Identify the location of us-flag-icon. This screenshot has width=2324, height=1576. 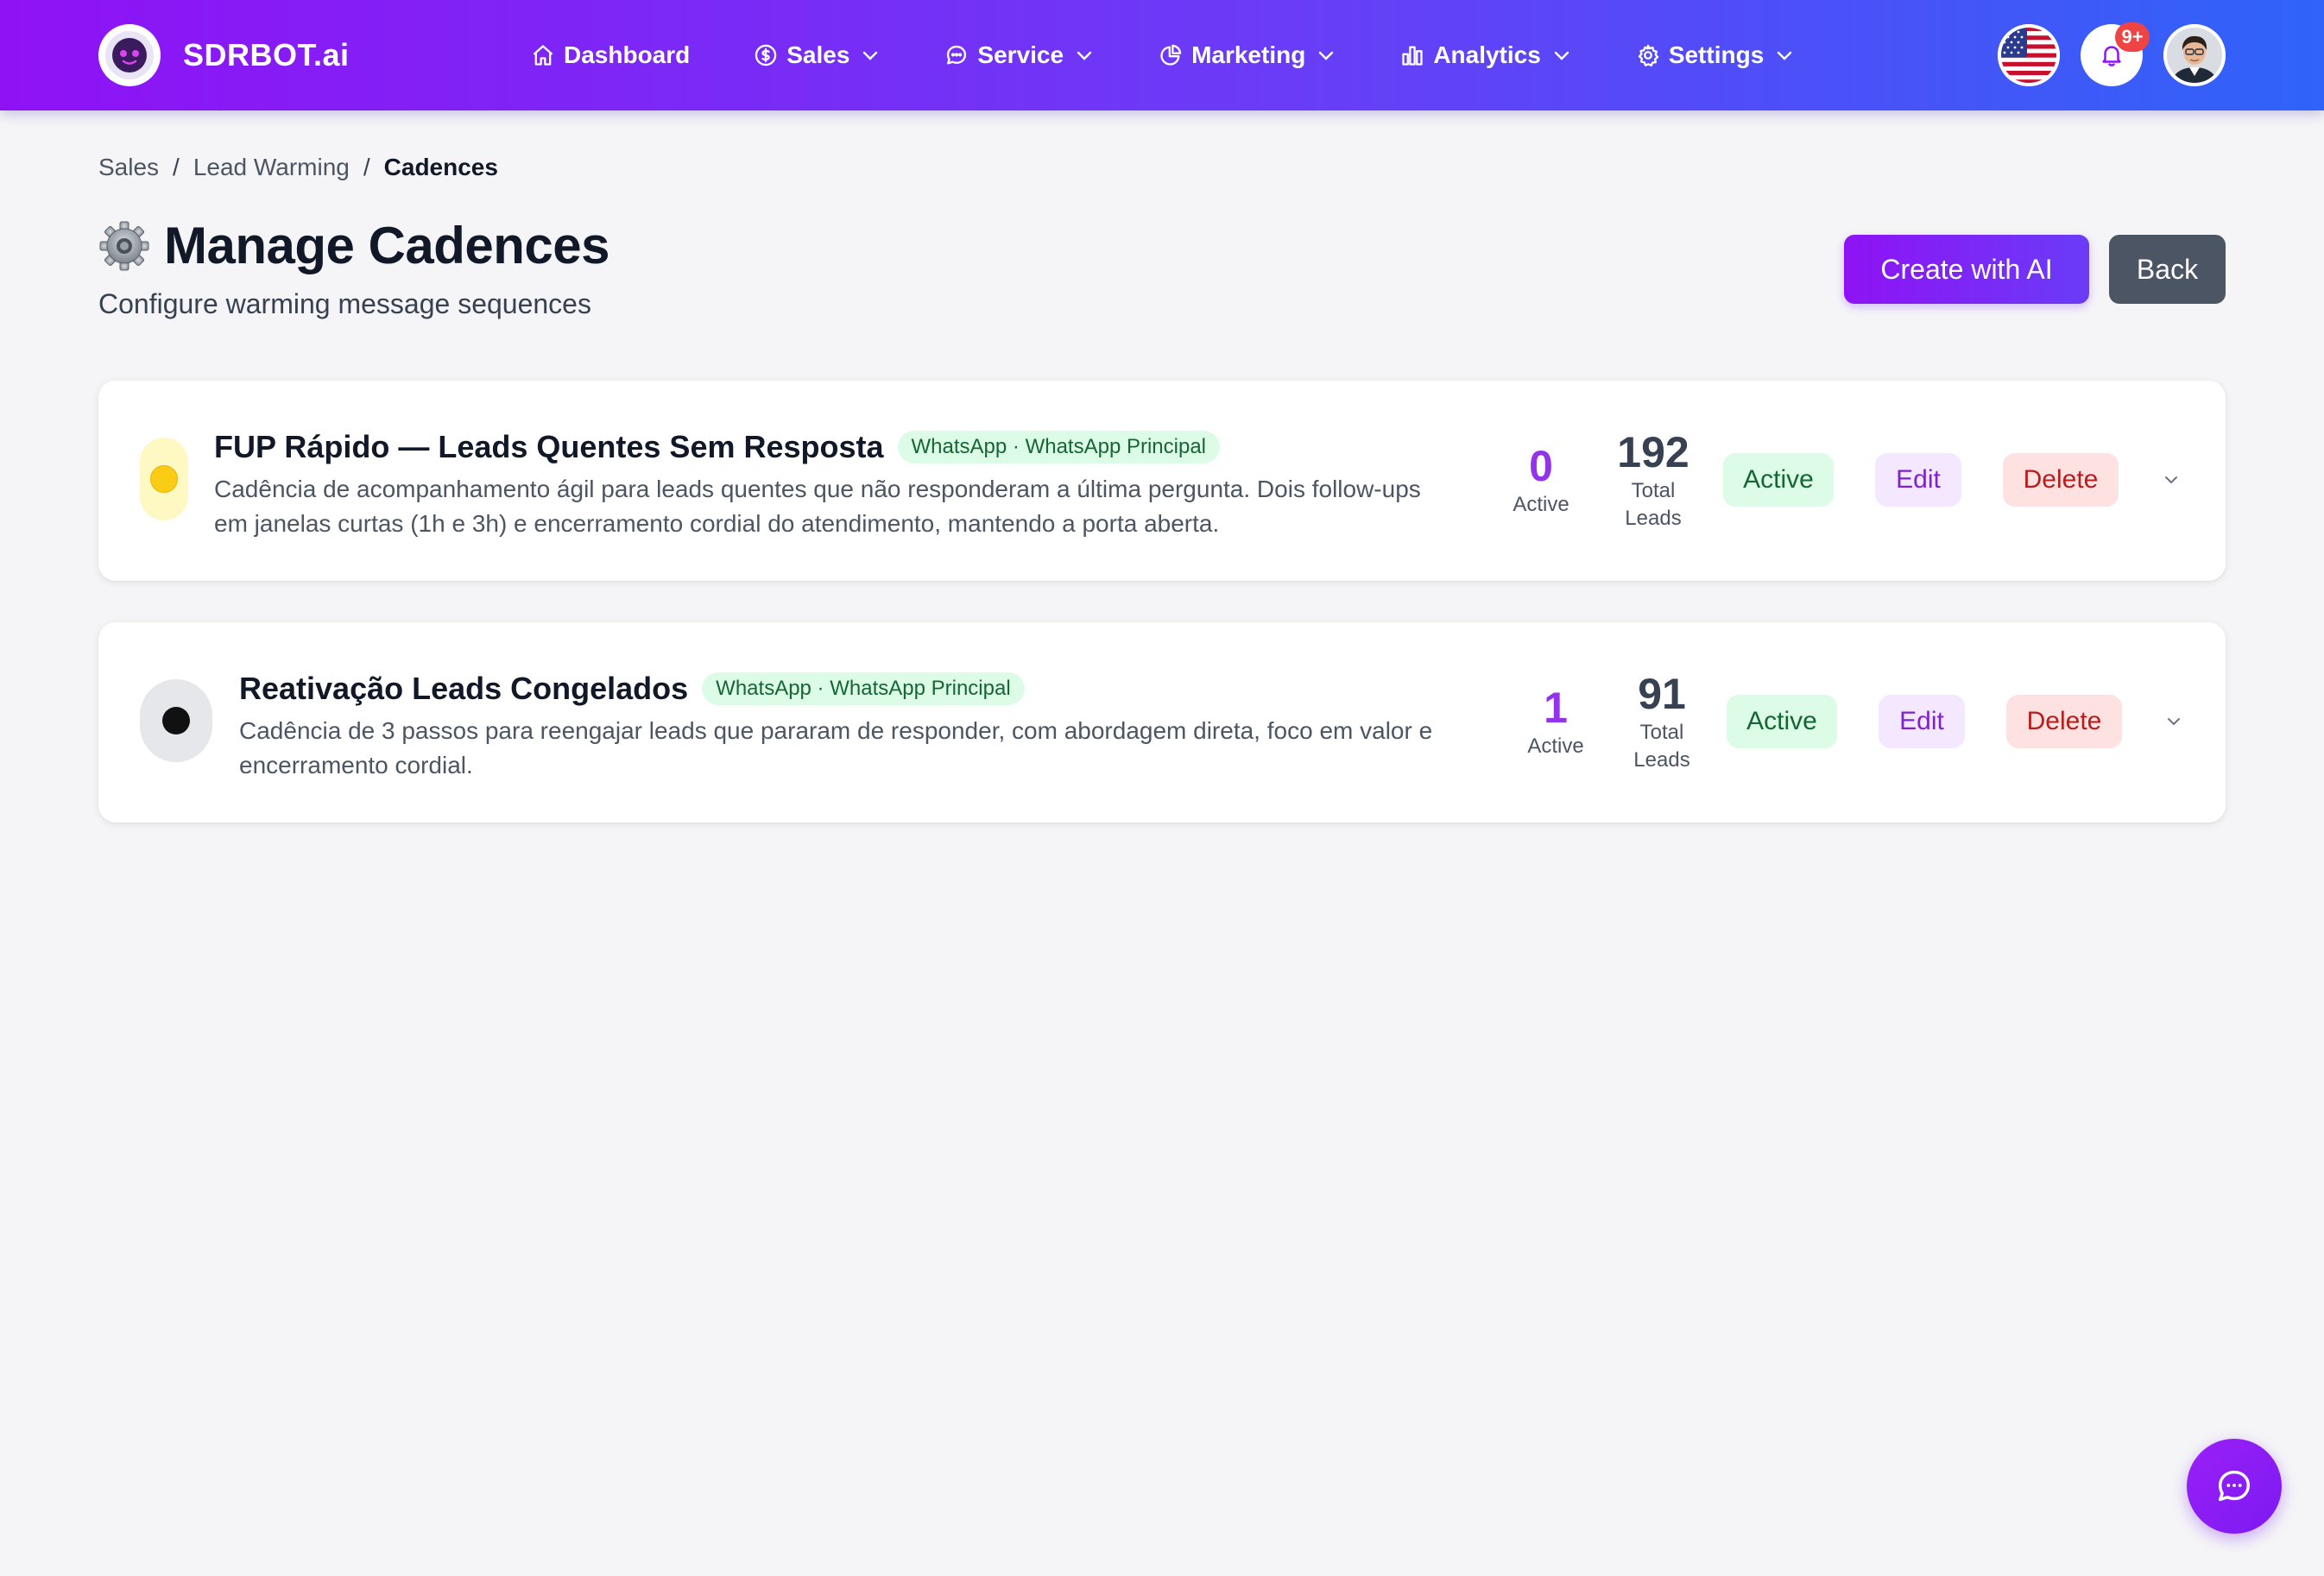
(2029, 55).